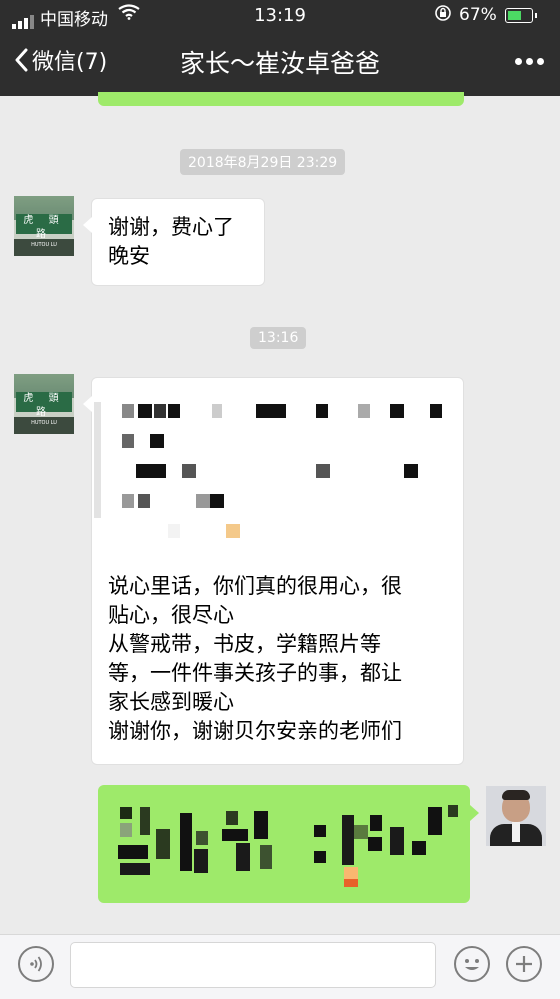  What do you see at coordinates (129, 256) in the screenshot?
I see `message-line: 晚安` at bounding box center [129, 256].